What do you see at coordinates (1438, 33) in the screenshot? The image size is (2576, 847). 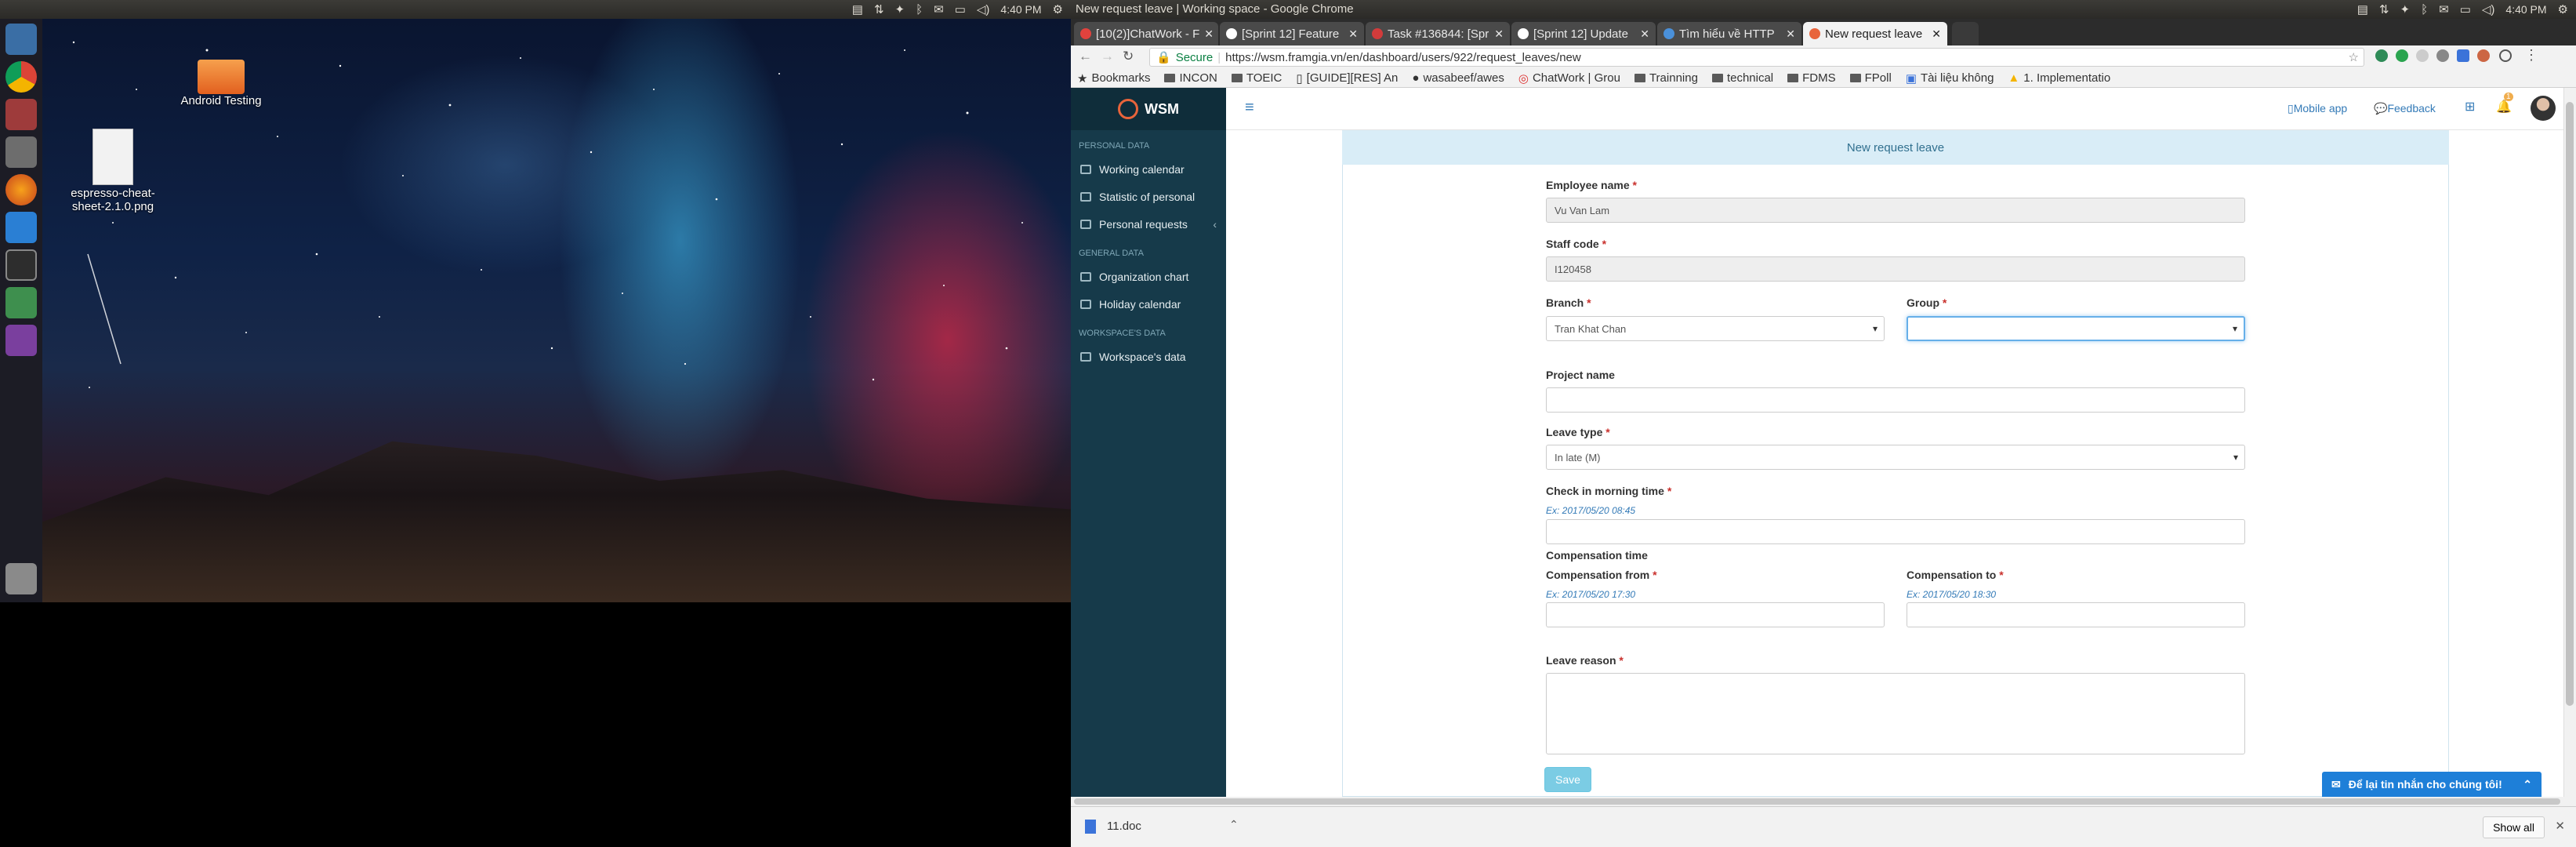 I see `tab-task: Task #136844: [Spr ✕` at bounding box center [1438, 33].